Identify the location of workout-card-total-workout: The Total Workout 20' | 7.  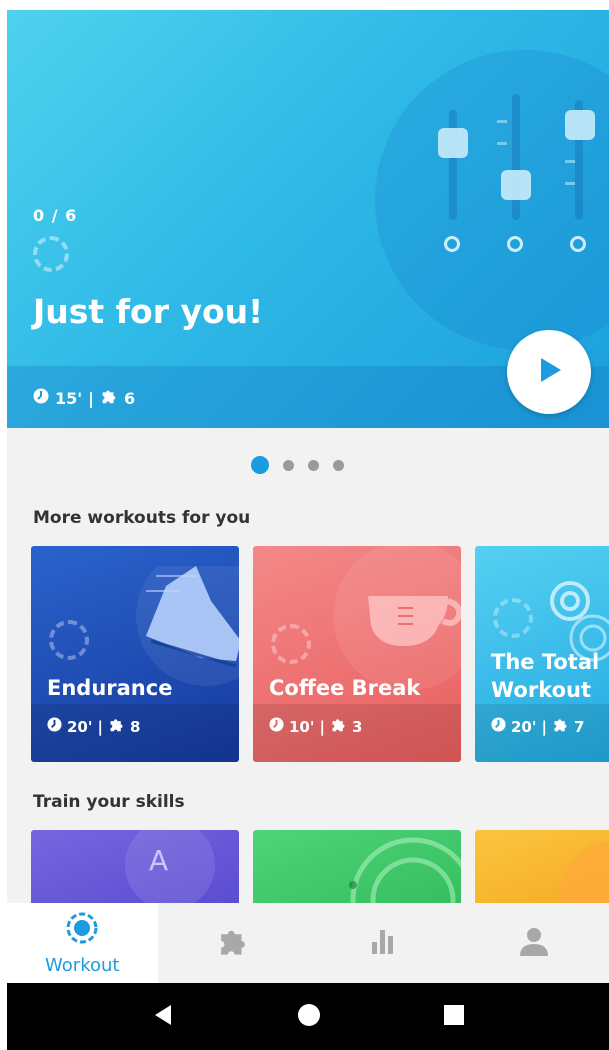
(542, 654).